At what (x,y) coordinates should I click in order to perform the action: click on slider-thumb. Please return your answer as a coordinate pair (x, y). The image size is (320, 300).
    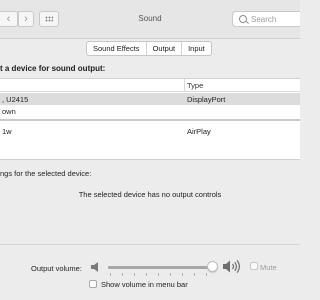
    Looking at the image, I should click on (212, 266).